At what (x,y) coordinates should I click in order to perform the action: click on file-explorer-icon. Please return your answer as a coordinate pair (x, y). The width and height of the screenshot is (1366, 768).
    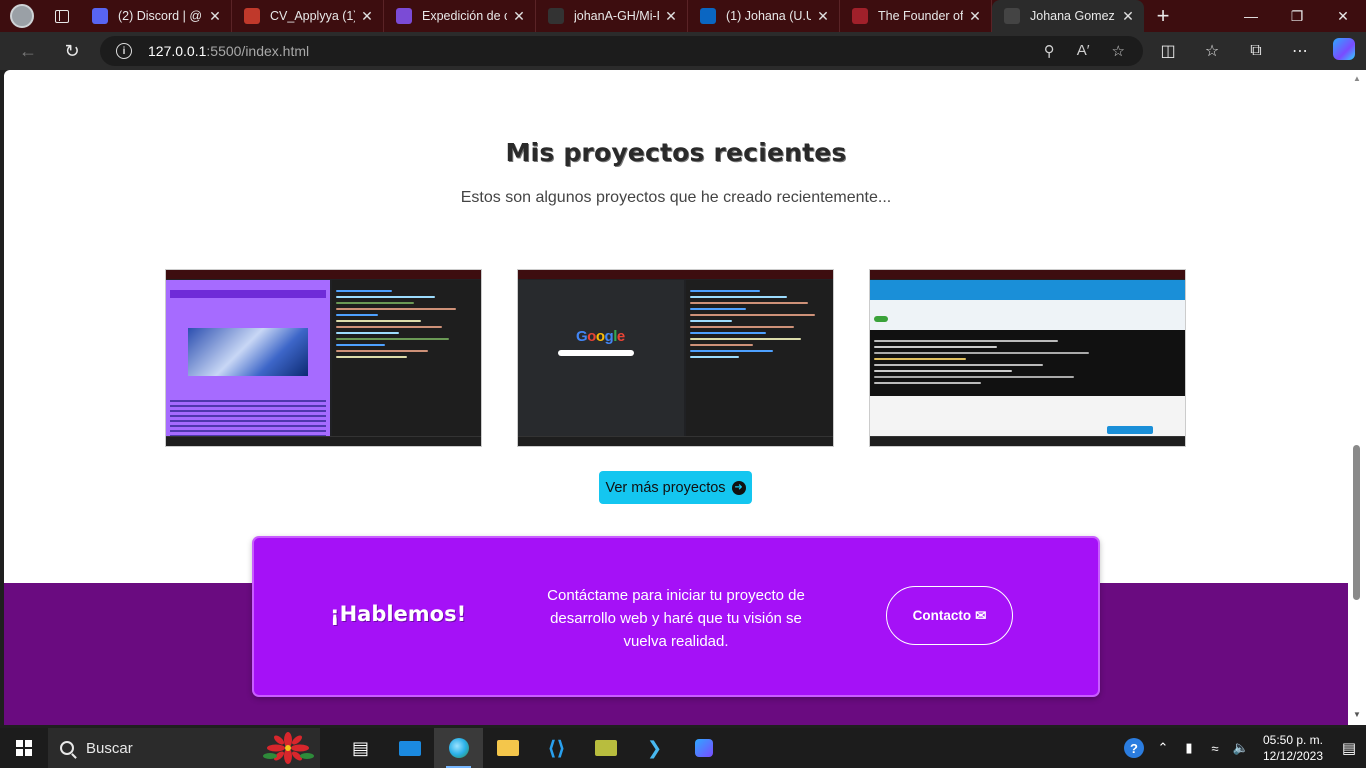
    Looking at the image, I should click on (507, 748).